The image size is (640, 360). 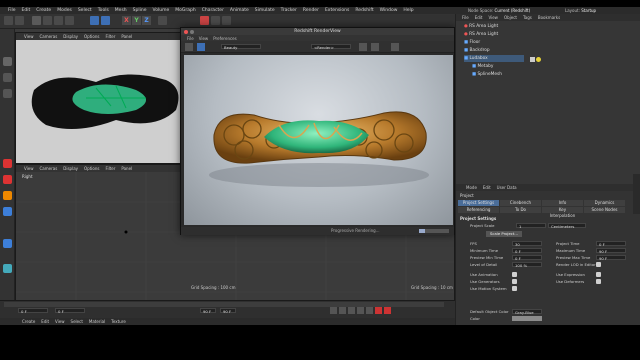 What do you see at coordinates (190, 38) in the screenshot?
I see `renderview-menu-item: File` at bounding box center [190, 38].